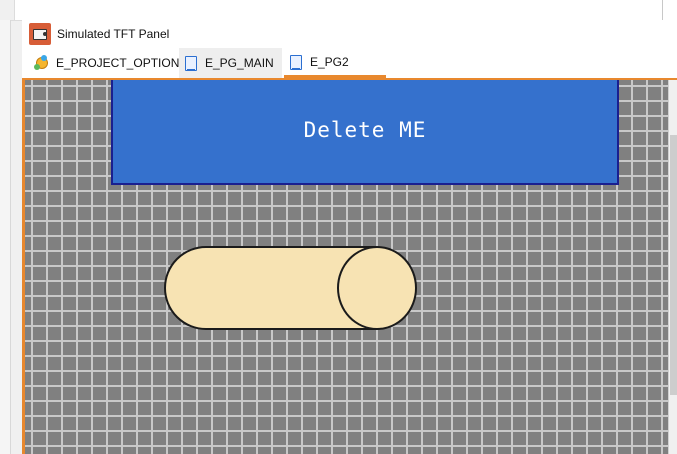  I want to click on strip-divider, so click(662, 10).